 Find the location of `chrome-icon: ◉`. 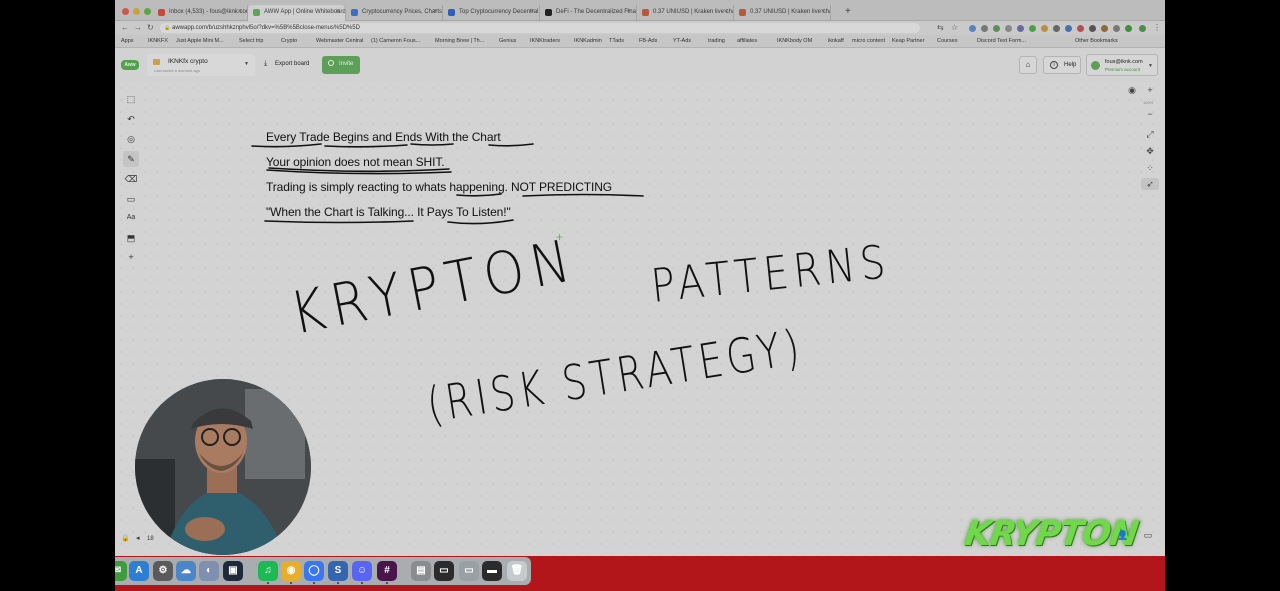

chrome-icon: ◉ is located at coordinates (291, 571).